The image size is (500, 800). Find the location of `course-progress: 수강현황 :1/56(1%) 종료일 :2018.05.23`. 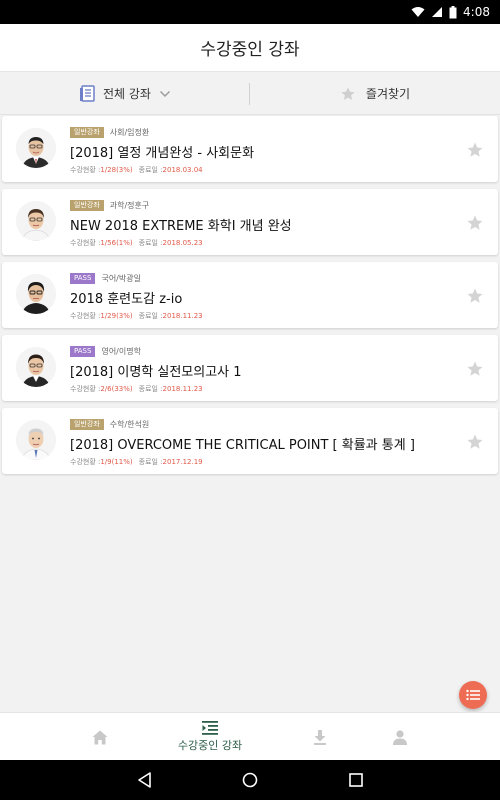

course-progress: 수강현황 :1/56(1%) 종료일 :2018.05.23 is located at coordinates (136, 243).